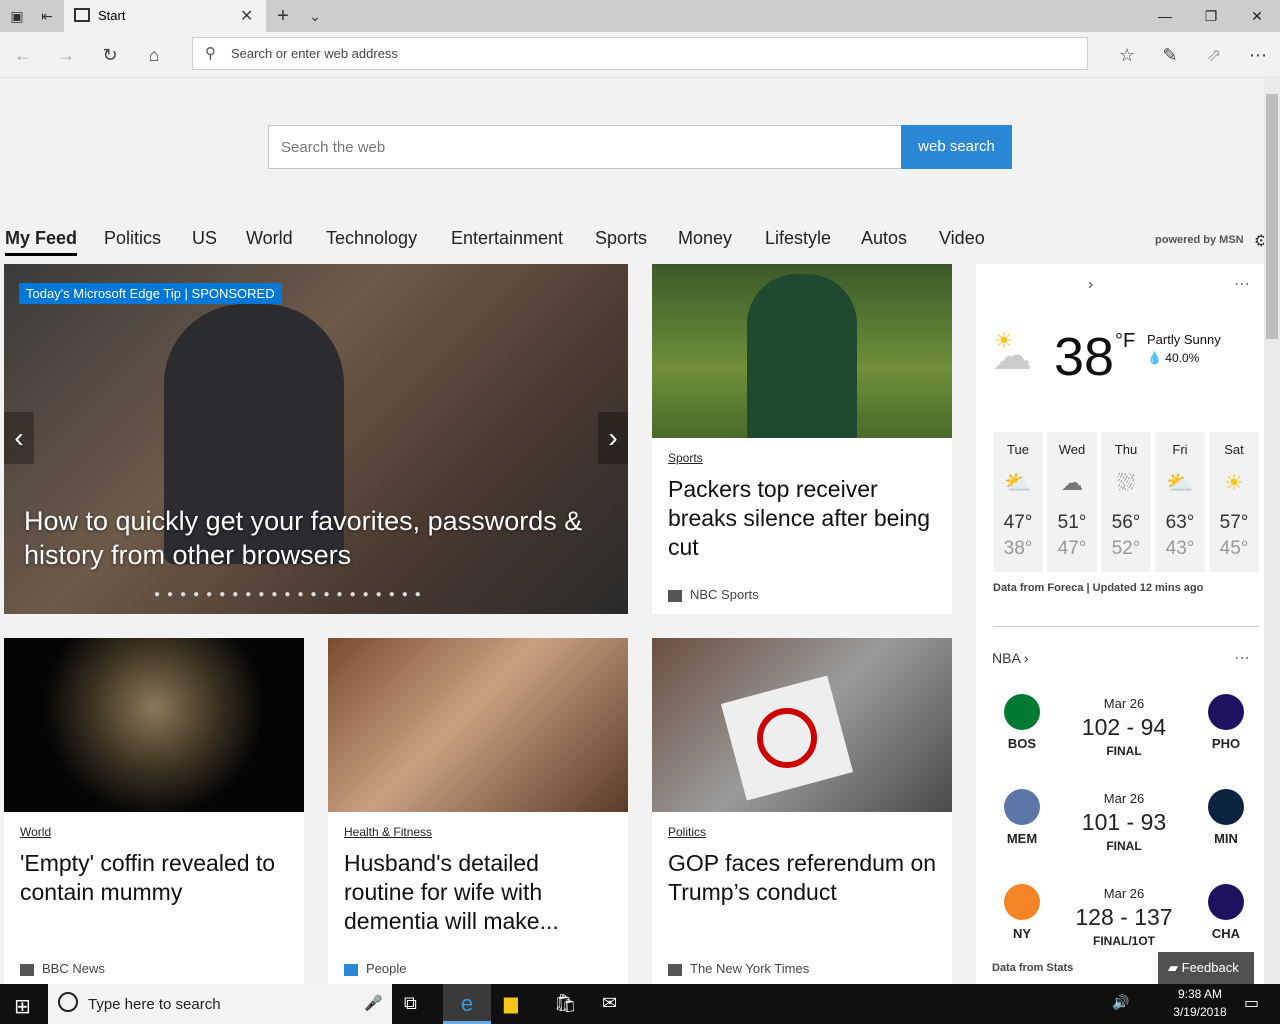 Image resolution: width=1280 pixels, height=1024 pixels. What do you see at coordinates (808, 878) in the screenshot?
I see `card-headline: GOP faces referendum on Trump’s conduct` at bounding box center [808, 878].